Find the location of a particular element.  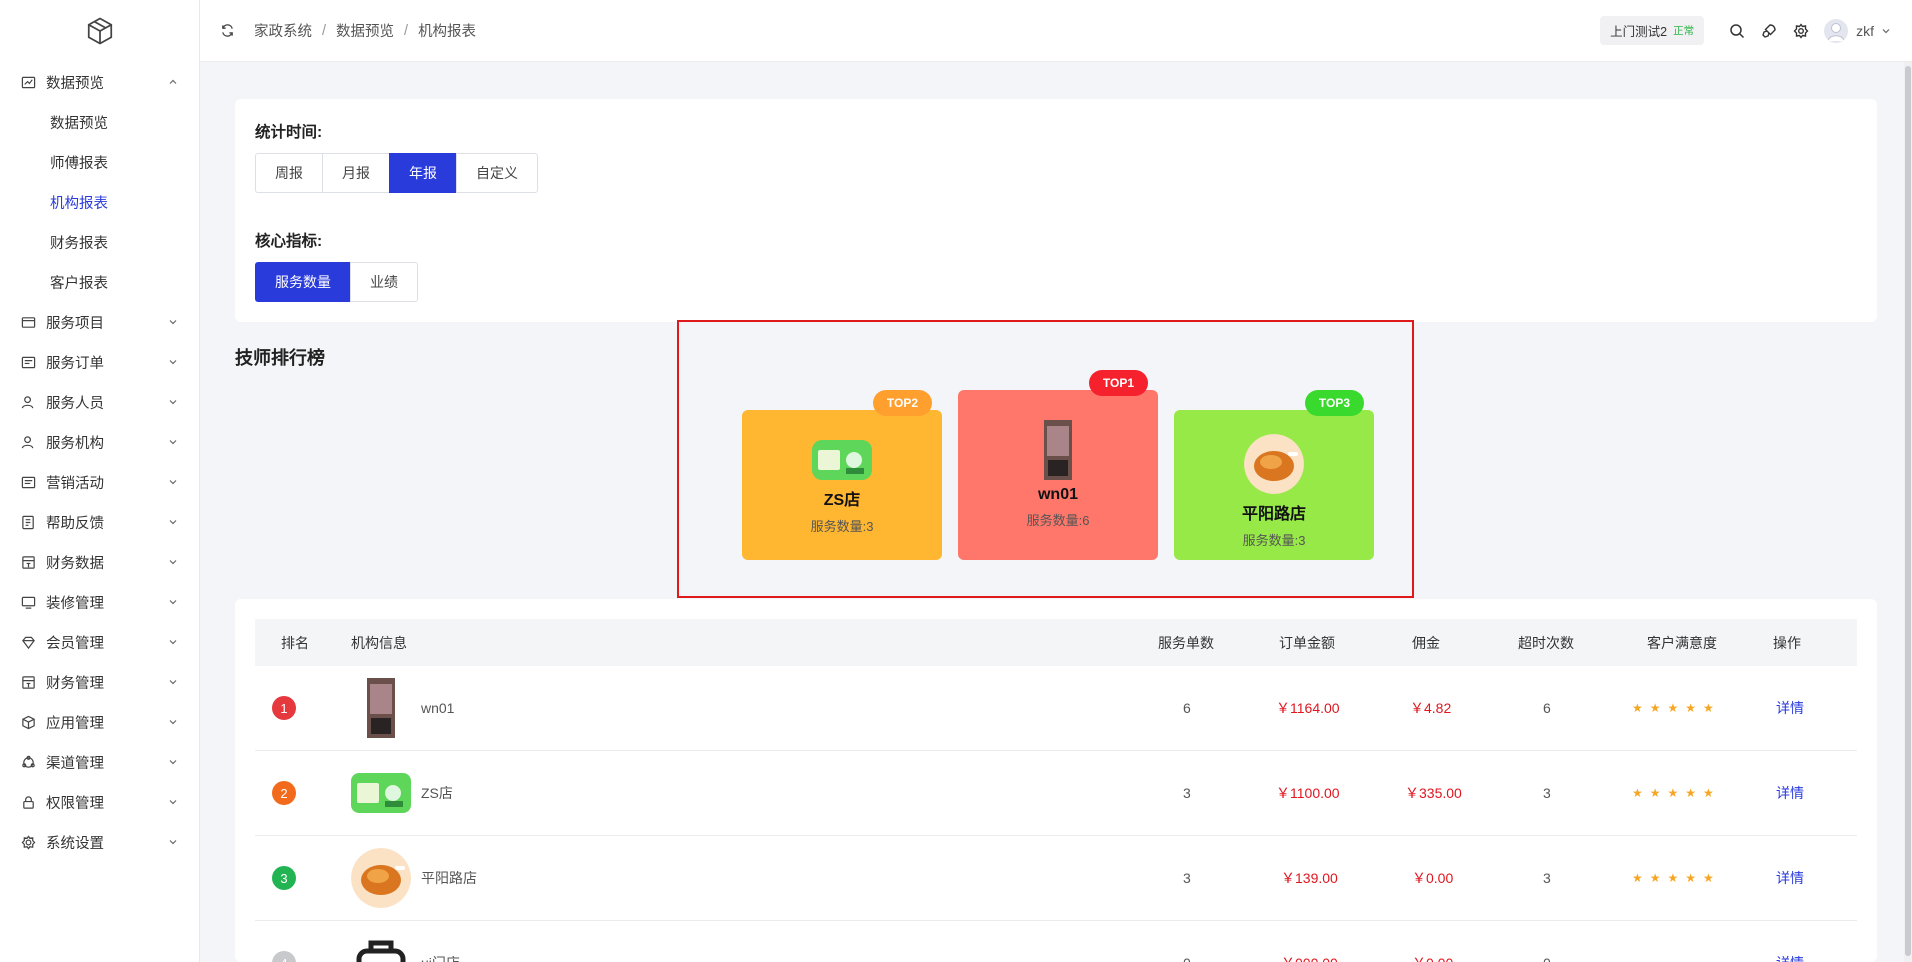

store-name: ZS店 is located at coordinates (437, 793).